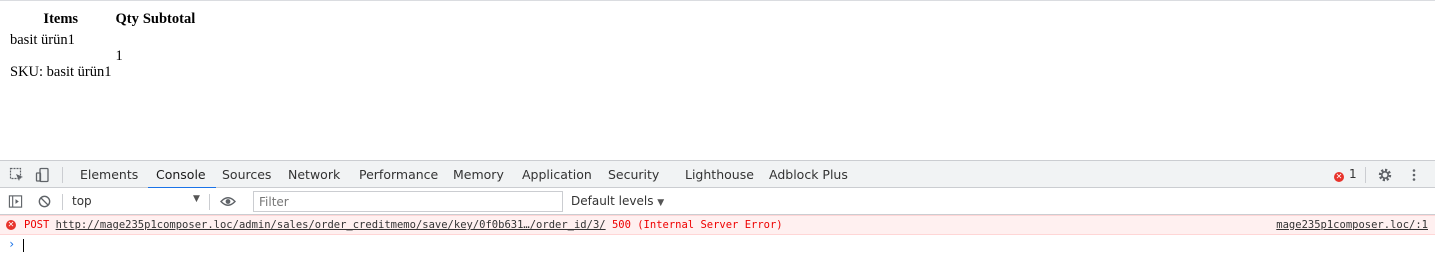 The image size is (1435, 269). Describe the element at coordinates (17, 175) in the screenshot. I see `inspect-element-icon` at that location.